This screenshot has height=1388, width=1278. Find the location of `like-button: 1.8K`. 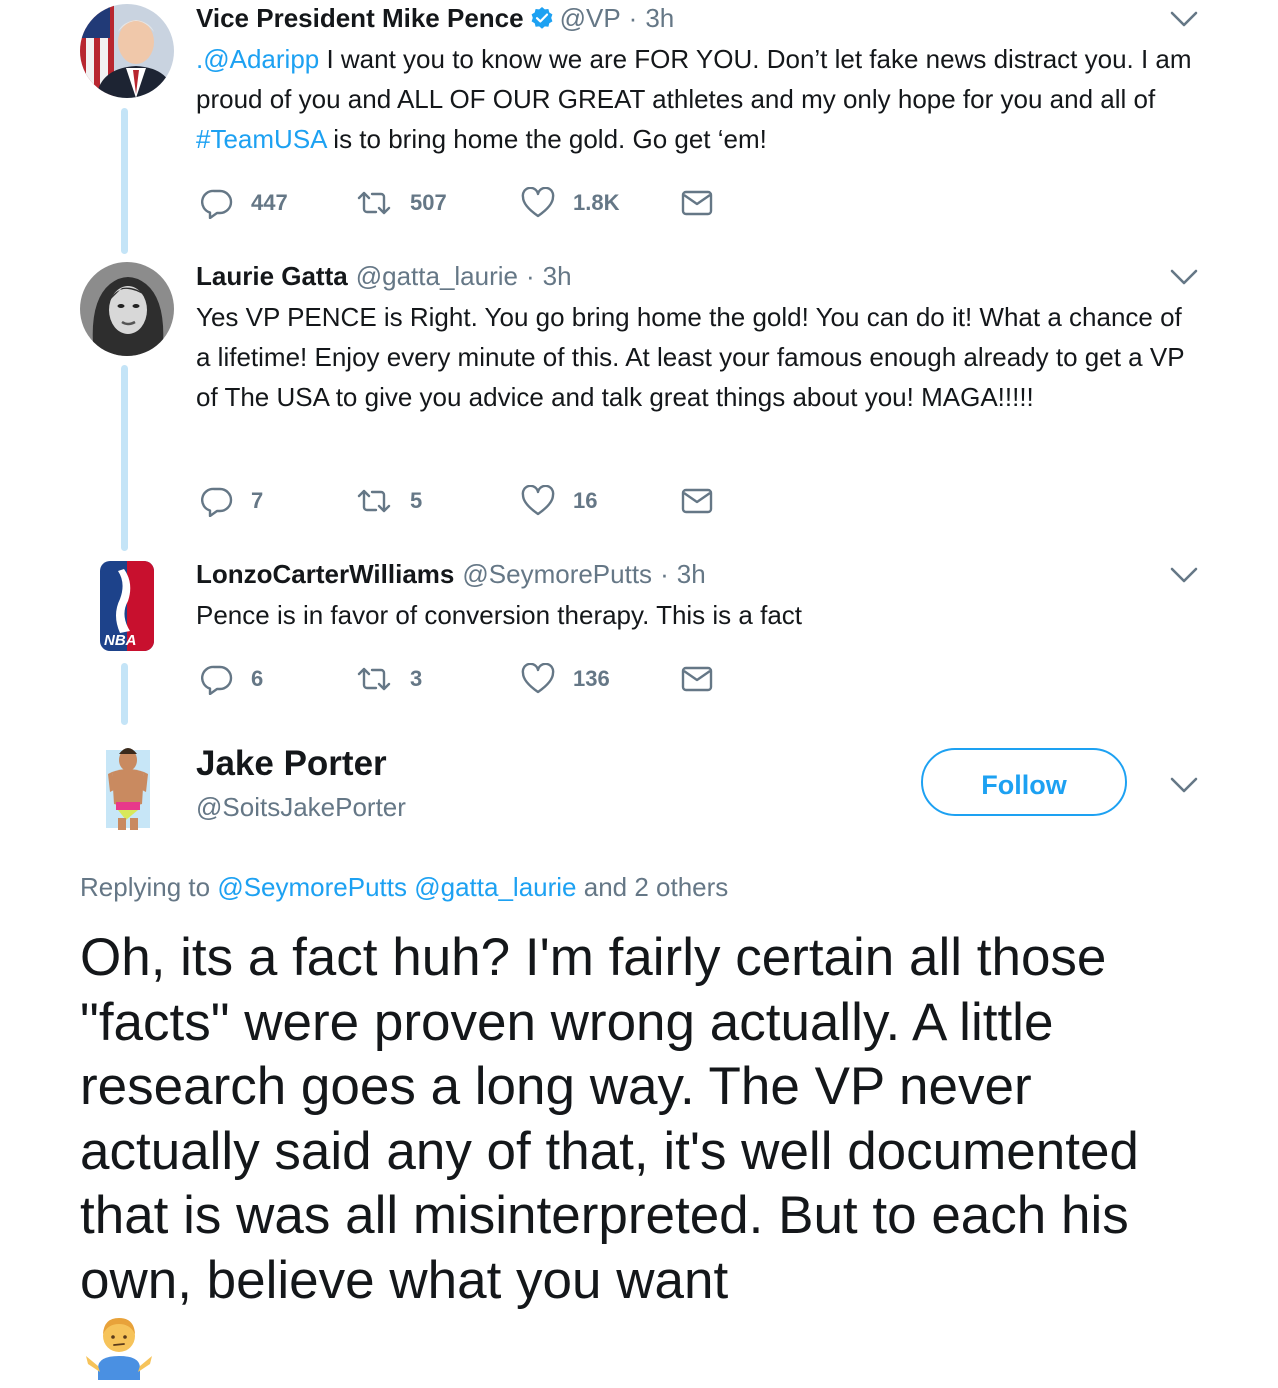

like-button: 1.8K is located at coordinates (570, 203).